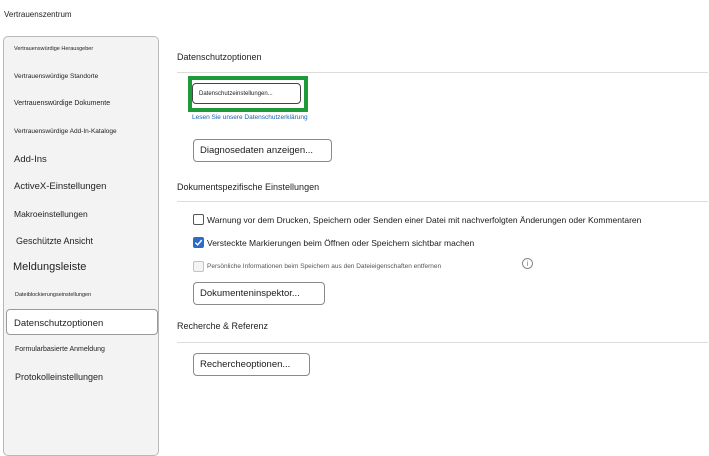 Image resolution: width=709 pixels, height=456 pixels. What do you see at coordinates (49, 267) in the screenshot?
I see `sidebar-item-message-bar: Meldungsleiste` at bounding box center [49, 267].